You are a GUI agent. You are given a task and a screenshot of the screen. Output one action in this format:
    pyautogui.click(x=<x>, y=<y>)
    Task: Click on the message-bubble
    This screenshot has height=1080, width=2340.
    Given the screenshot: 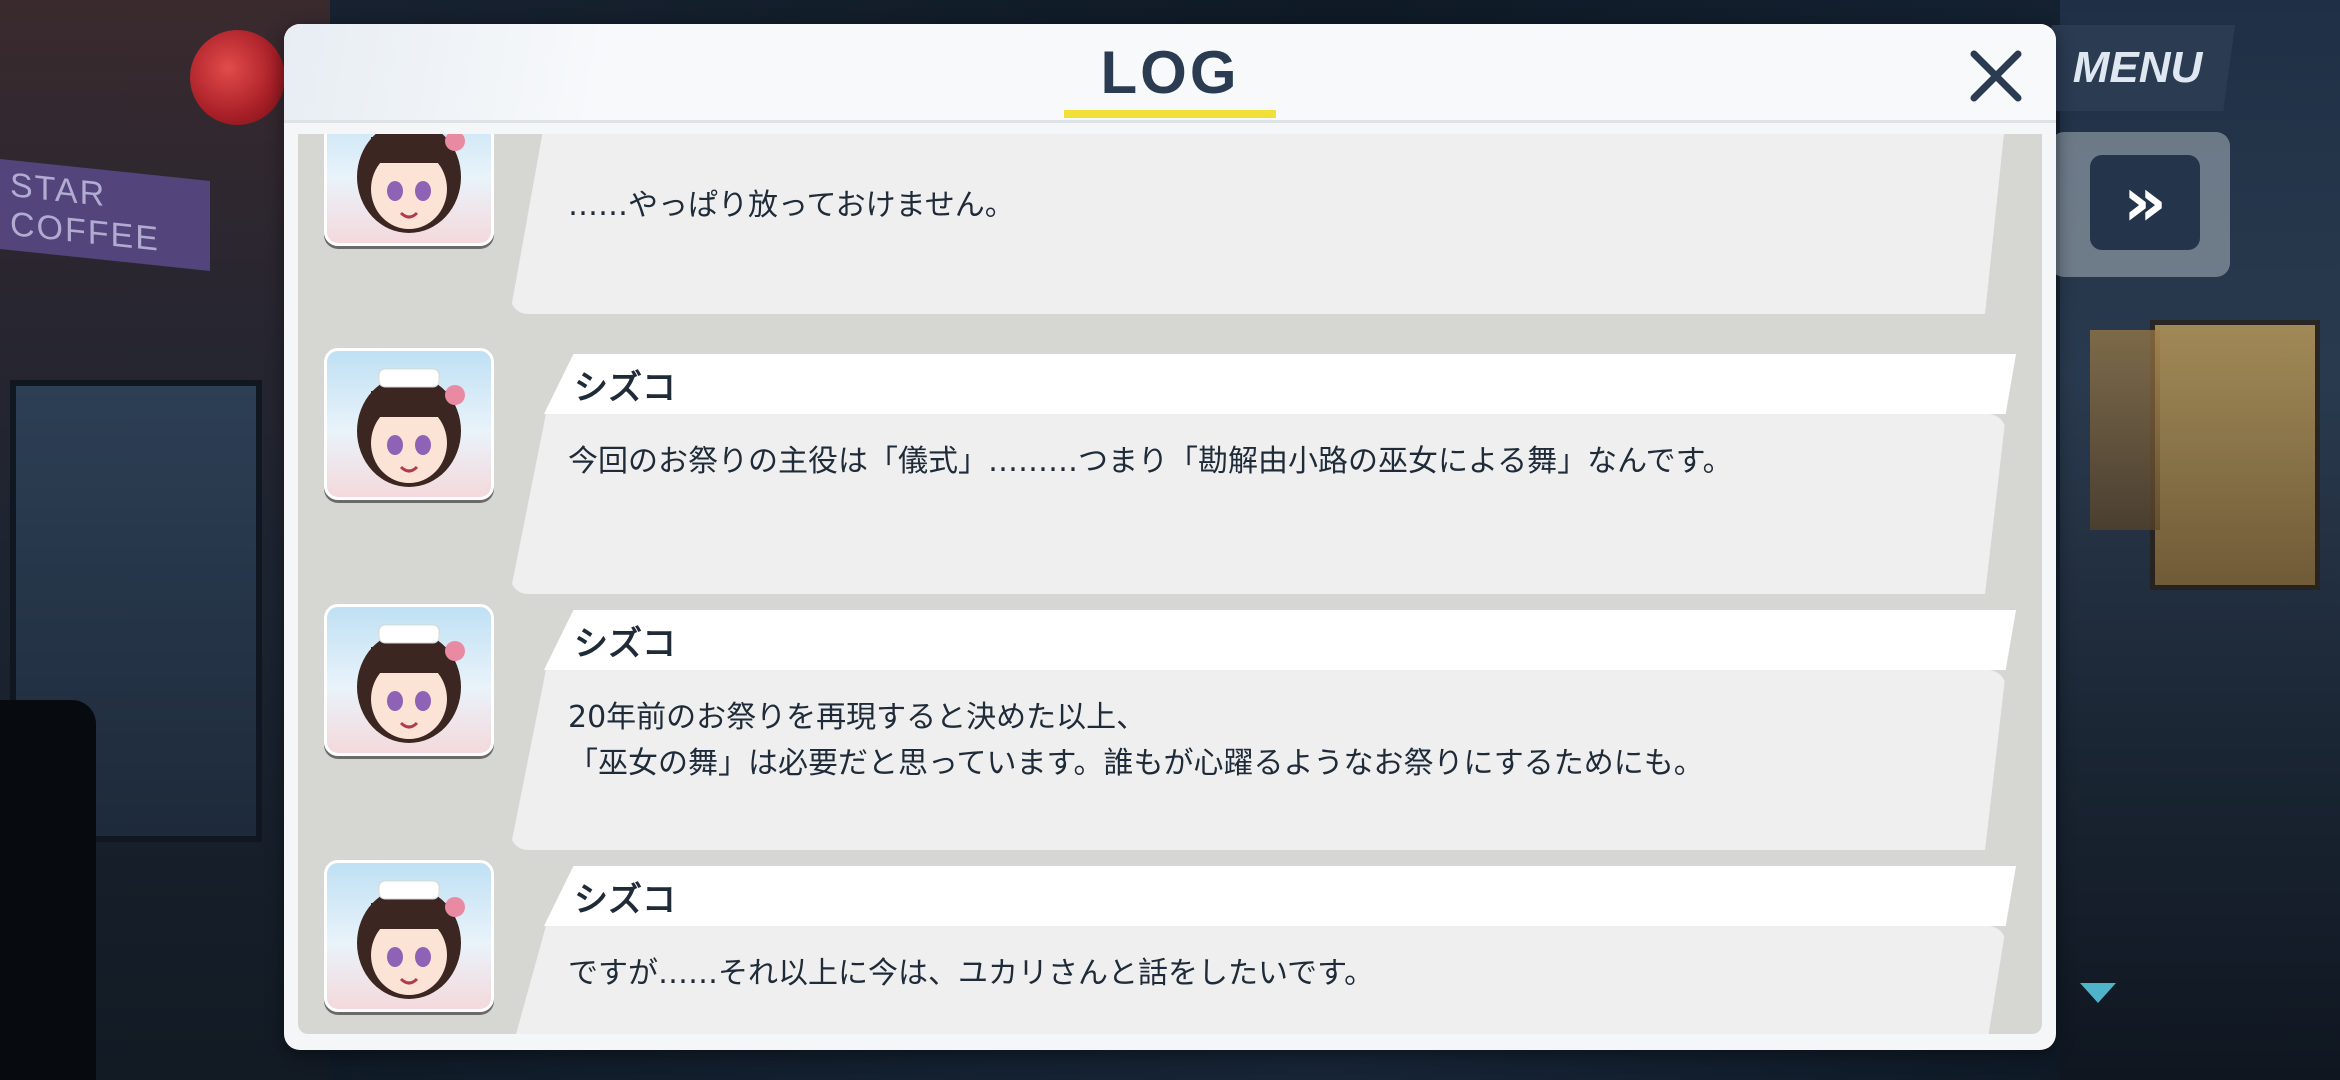 What is the action you would take?
    pyautogui.click(x=1258, y=224)
    